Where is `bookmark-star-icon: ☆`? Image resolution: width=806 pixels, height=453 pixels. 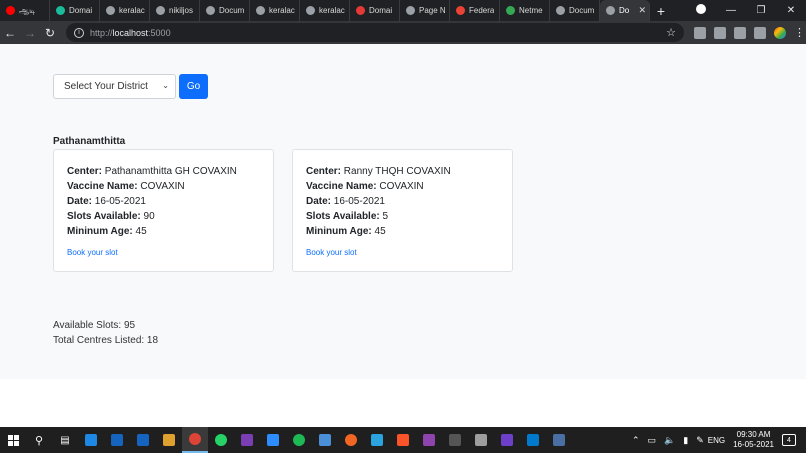 bookmark-star-icon: ☆ is located at coordinates (671, 32).